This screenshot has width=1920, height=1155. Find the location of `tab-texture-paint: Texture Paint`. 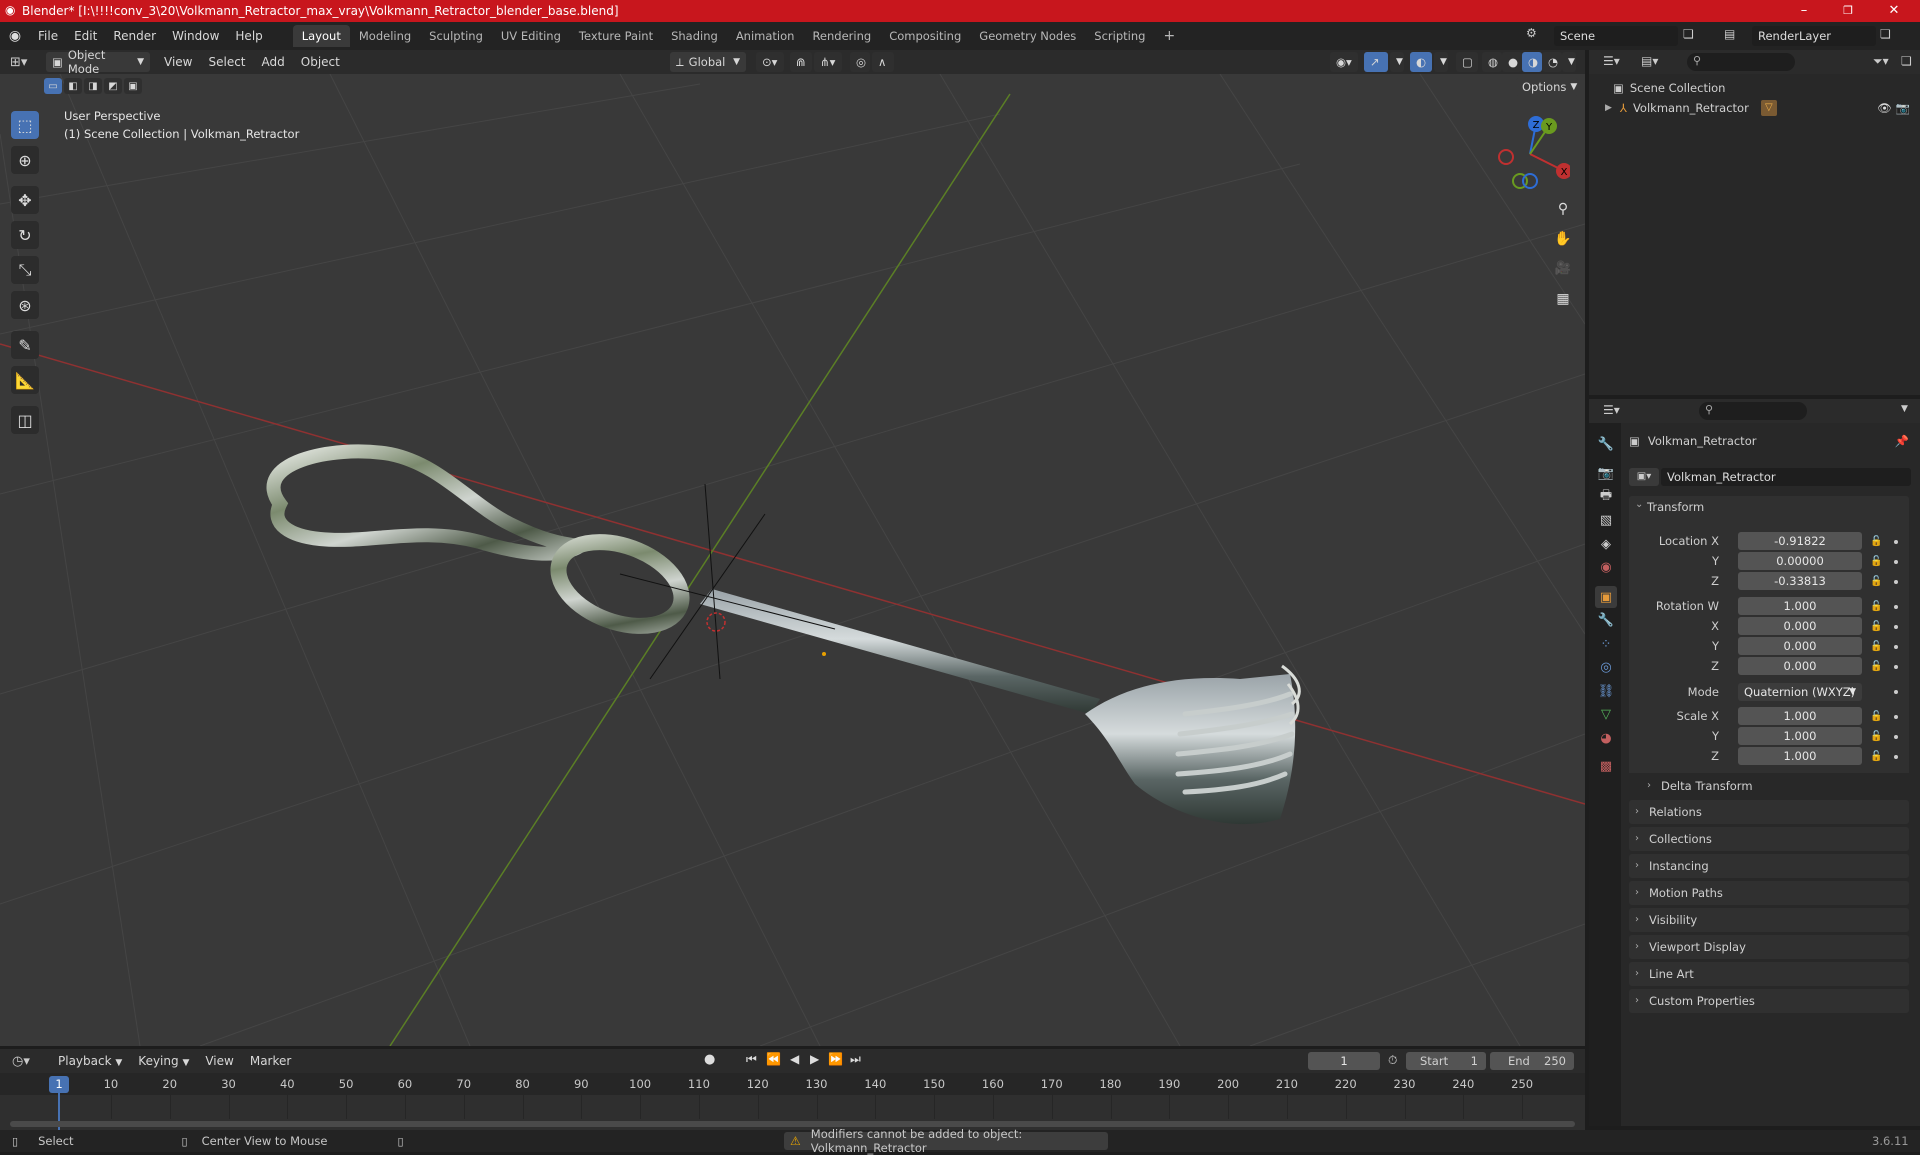

tab-texture-paint: Texture Paint is located at coordinates (616, 36).